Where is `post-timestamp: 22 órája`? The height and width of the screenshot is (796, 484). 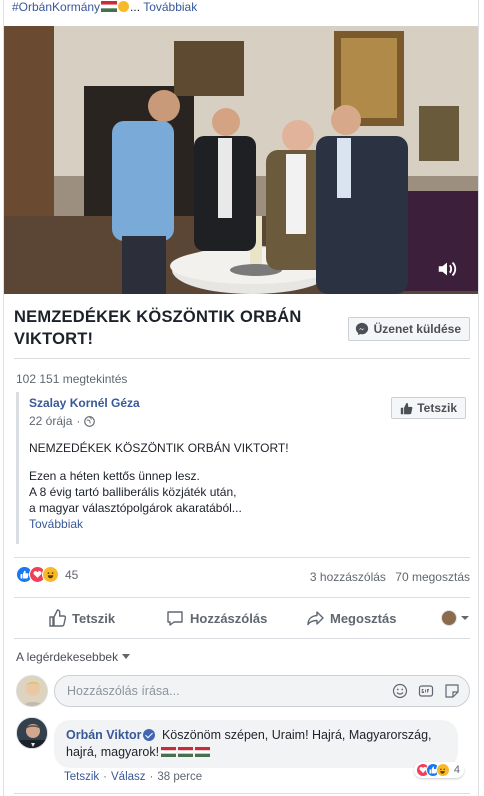
post-timestamp: 22 órája is located at coordinates (50, 421).